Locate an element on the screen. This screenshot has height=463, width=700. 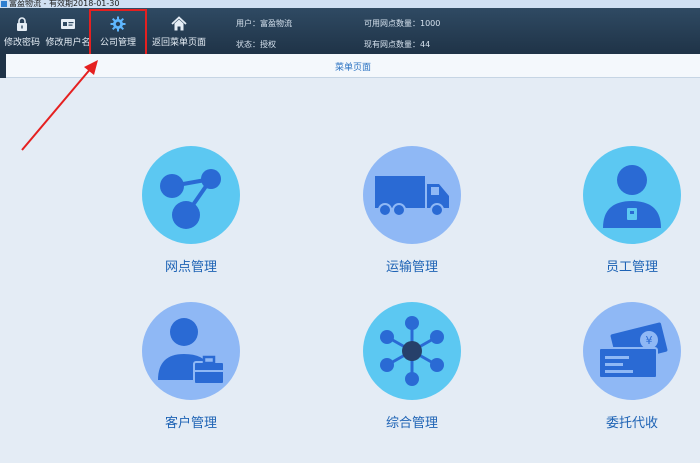
employee-management-label: 员工管理 is located at coordinates (631, 267).